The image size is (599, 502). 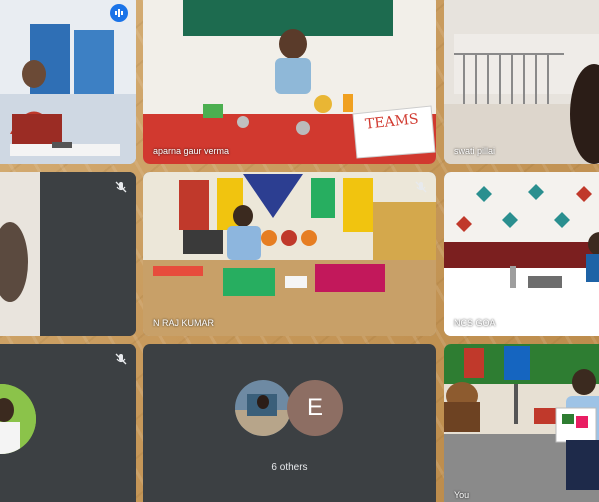 I want to click on participant-tile-ncs-goa: NCS GOA, so click(x=521, y=254).